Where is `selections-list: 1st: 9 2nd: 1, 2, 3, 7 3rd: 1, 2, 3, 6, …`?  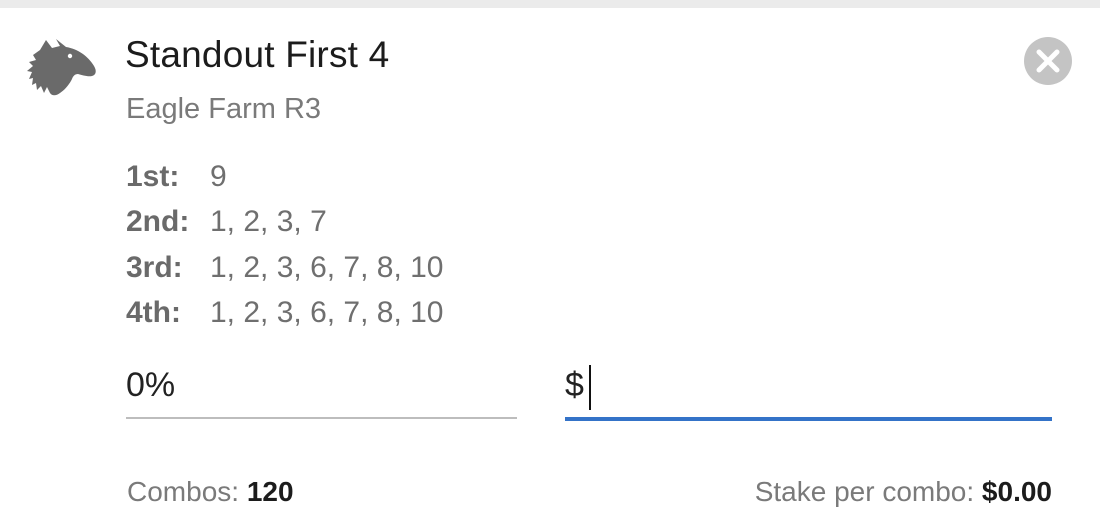
selections-list: 1st: 9 2nd: 1, 2, 3, 7 3rd: 1, 2, 3, 6, … is located at coordinates (285, 245).